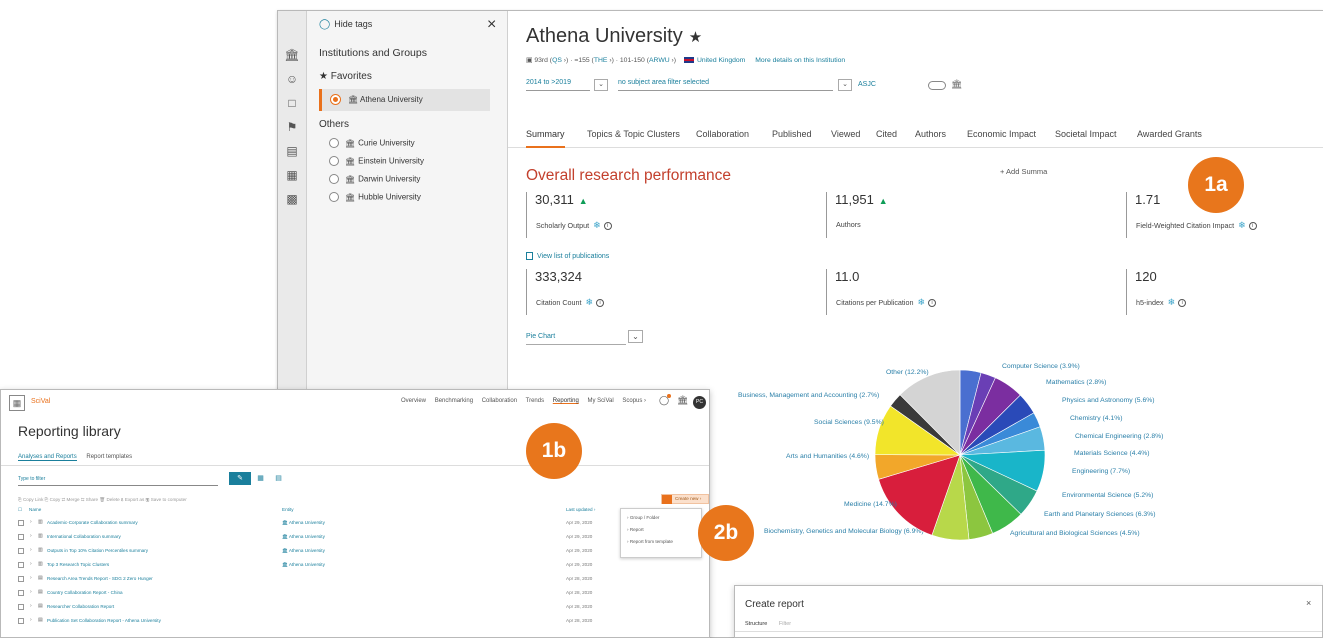  Describe the element at coordinates (78, 564) in the screenshot. I see `row-name: Top 3 Research Topic Clusters` at that location.